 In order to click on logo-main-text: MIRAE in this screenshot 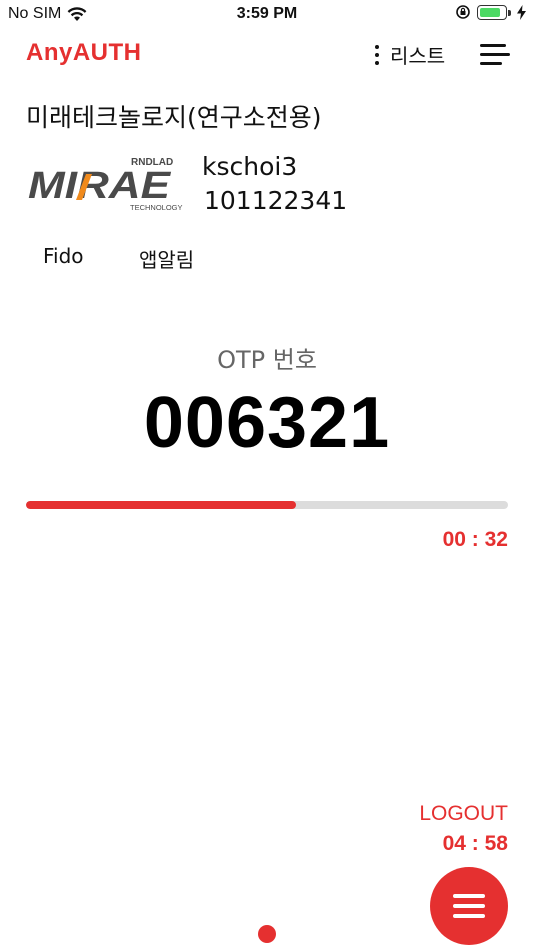, I will do `click(100, 186)`.